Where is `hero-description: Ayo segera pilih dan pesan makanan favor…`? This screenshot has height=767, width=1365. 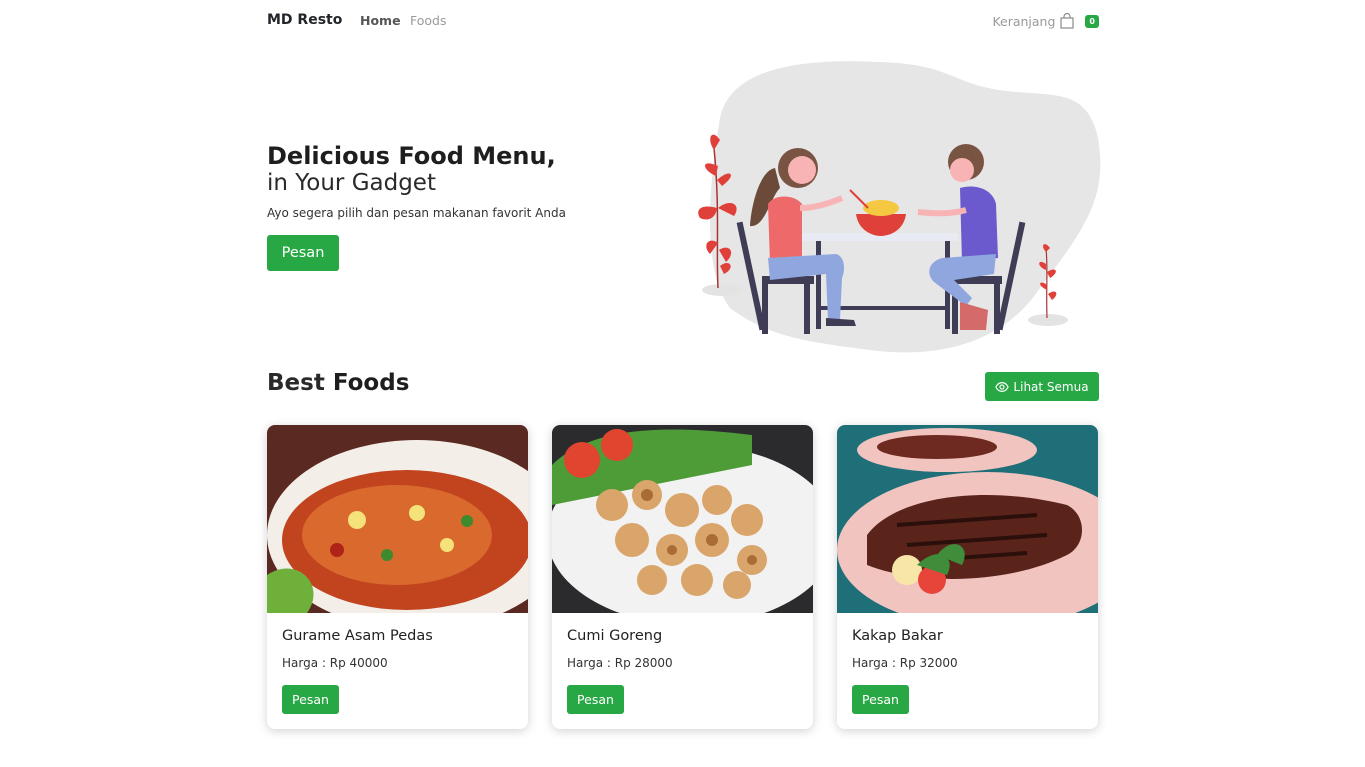 hero-description: Ayo segera pilih dan pesan makanan favor… is located at coordinates (416, 213).